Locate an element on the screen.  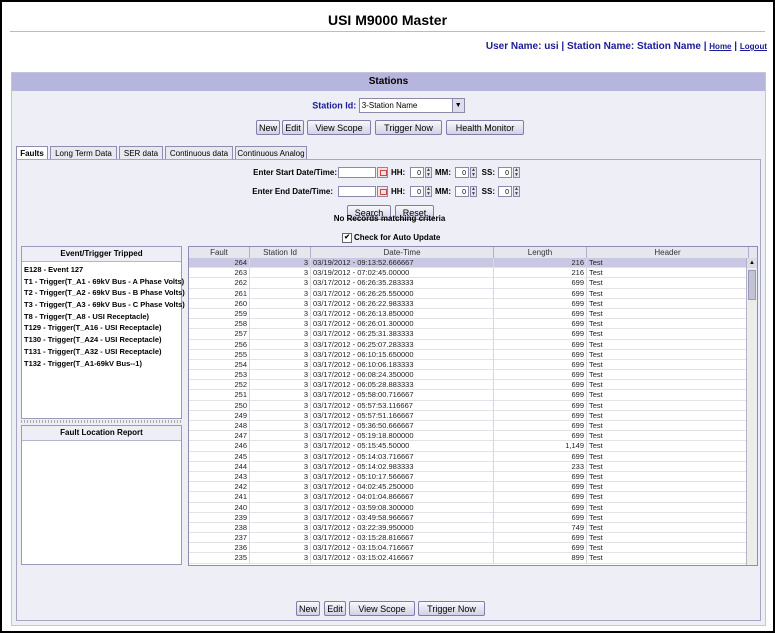
table-row: 264 3 03/19/2012 - 09:13:52.666667 216 Test is located at coordinates (473, 263).